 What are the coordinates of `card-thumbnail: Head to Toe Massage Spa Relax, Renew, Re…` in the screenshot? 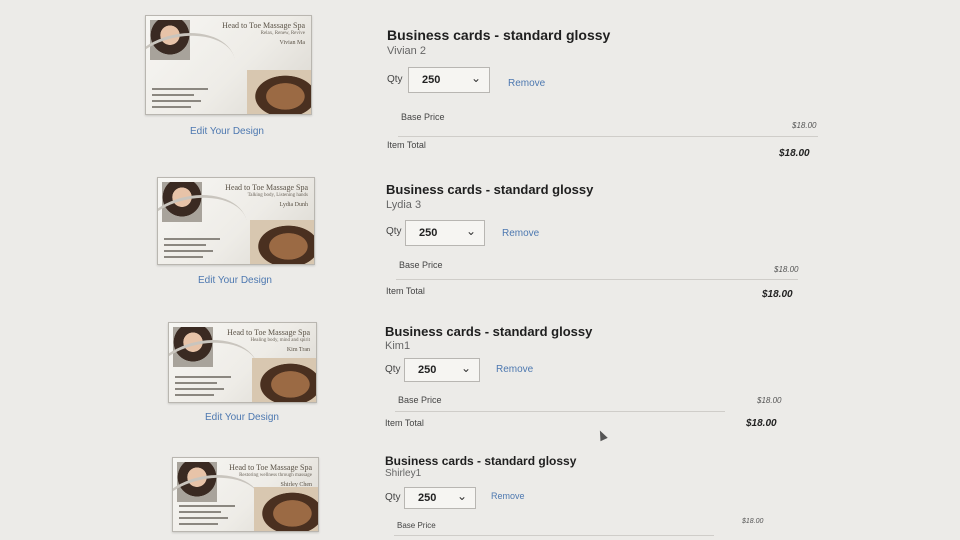 It's located at (228, 65).